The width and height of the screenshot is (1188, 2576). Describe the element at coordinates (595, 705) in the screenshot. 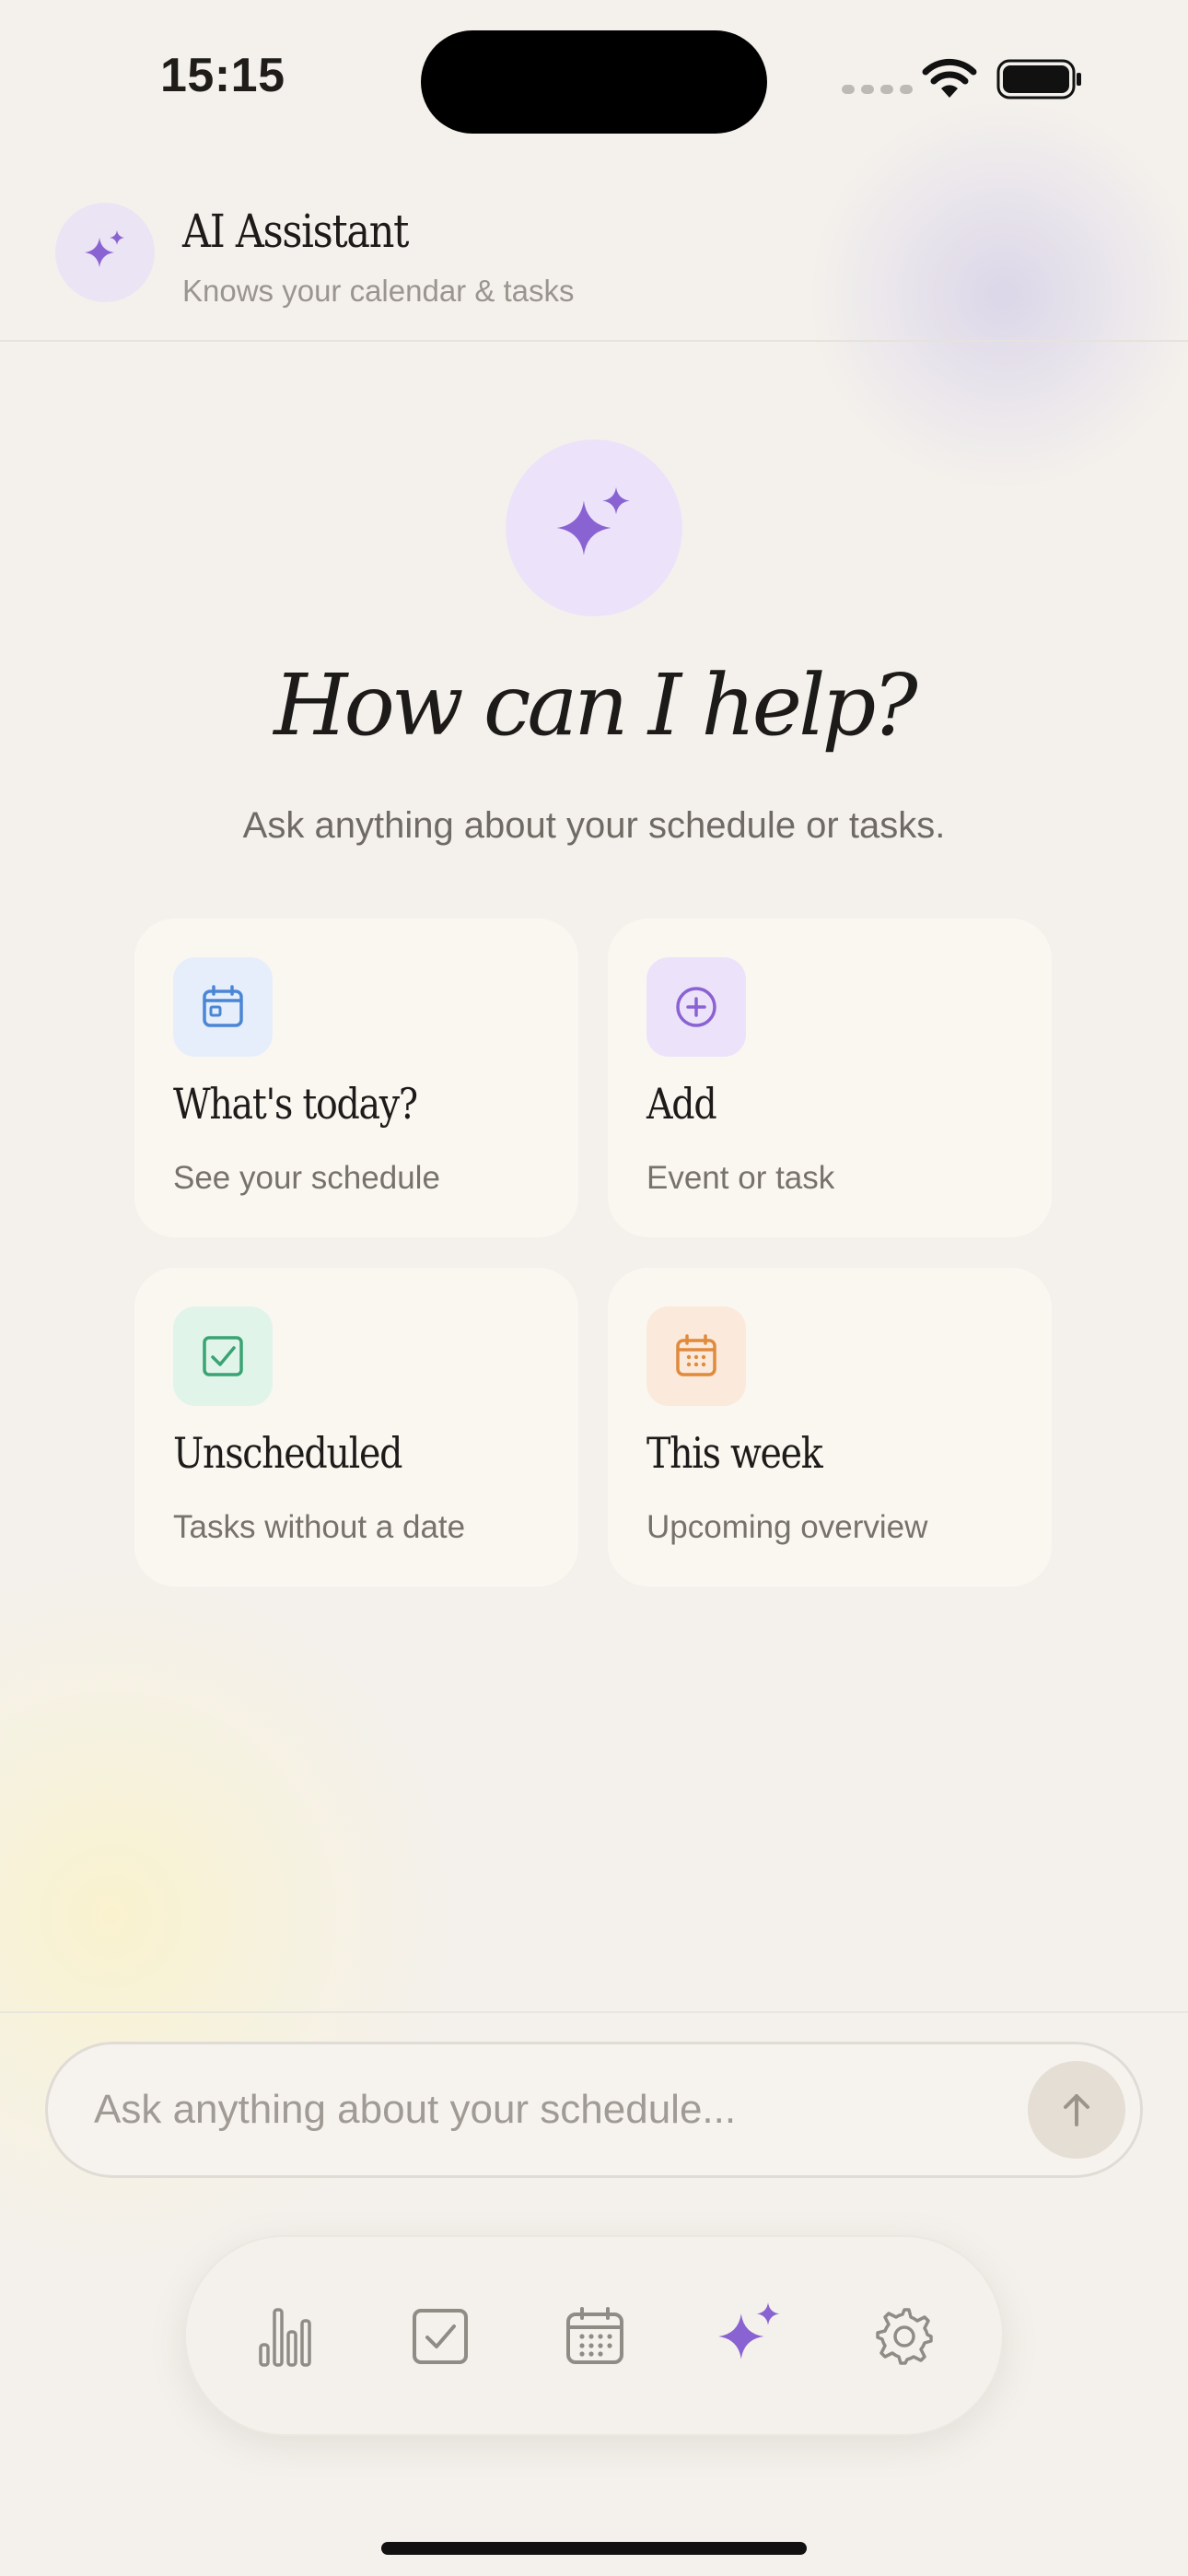

I see `hero-title: How can I help?` at that location.